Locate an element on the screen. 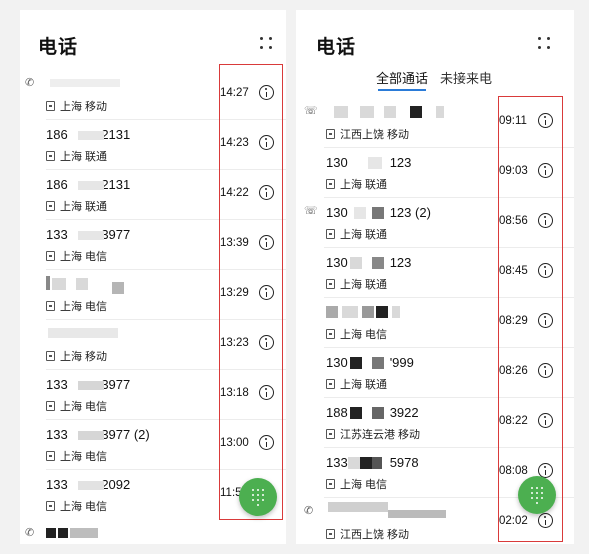 The image size is (589, 554). tab-missed-calls: 未接来电 is located at coordinates (466, 77).